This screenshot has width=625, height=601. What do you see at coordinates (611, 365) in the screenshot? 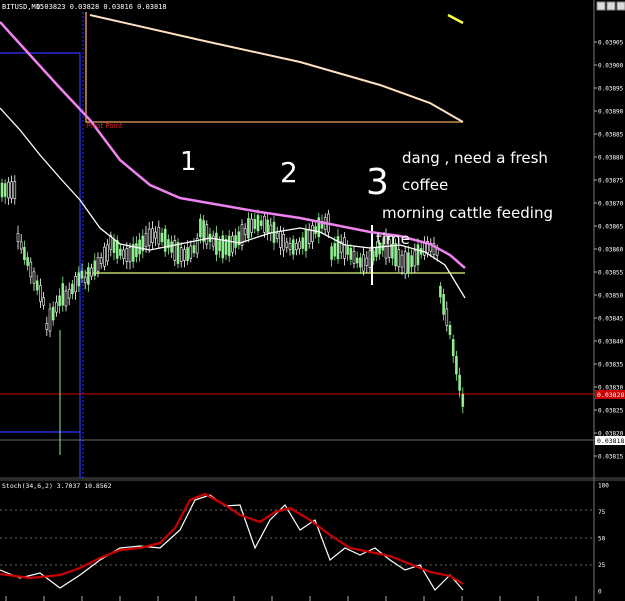
I see `price-tick-label: 0.03835` at bounding box center [611, 365].